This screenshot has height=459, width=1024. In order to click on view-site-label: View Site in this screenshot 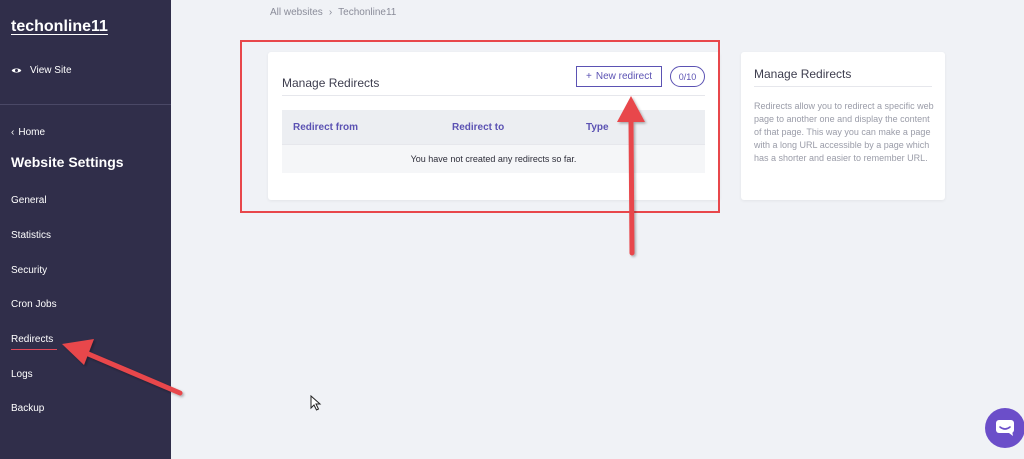, I will do `click(51, 70)`.